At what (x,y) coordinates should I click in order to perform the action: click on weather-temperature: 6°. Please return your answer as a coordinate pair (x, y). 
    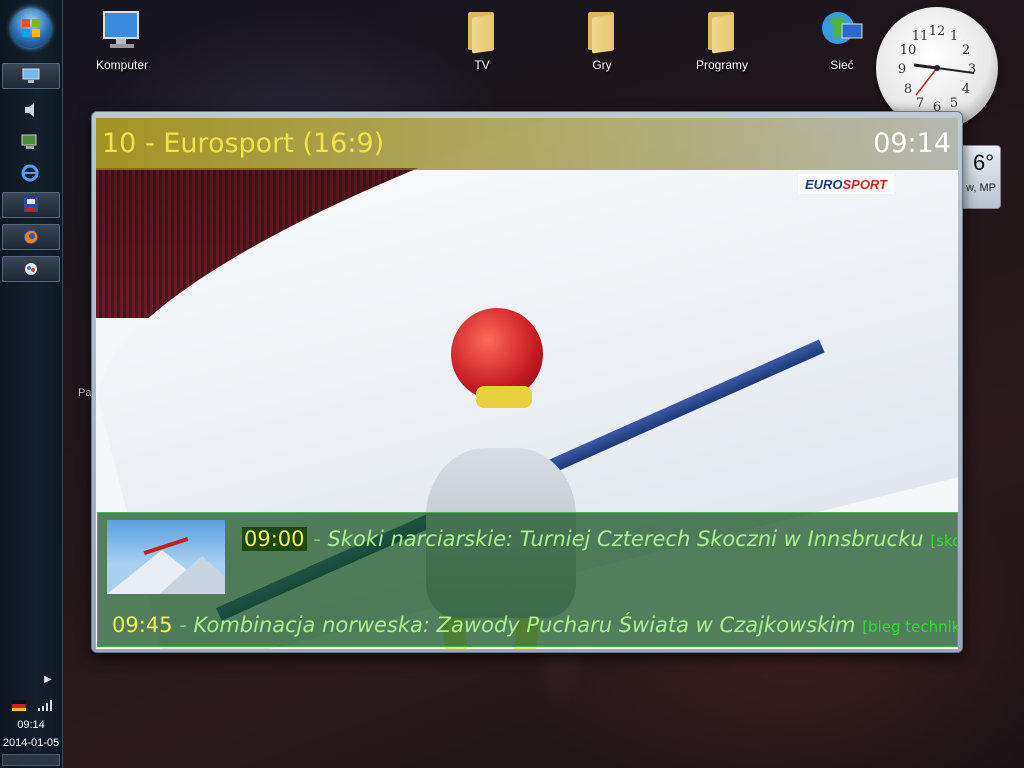
    Looking at the image, I should click on (983, 162).